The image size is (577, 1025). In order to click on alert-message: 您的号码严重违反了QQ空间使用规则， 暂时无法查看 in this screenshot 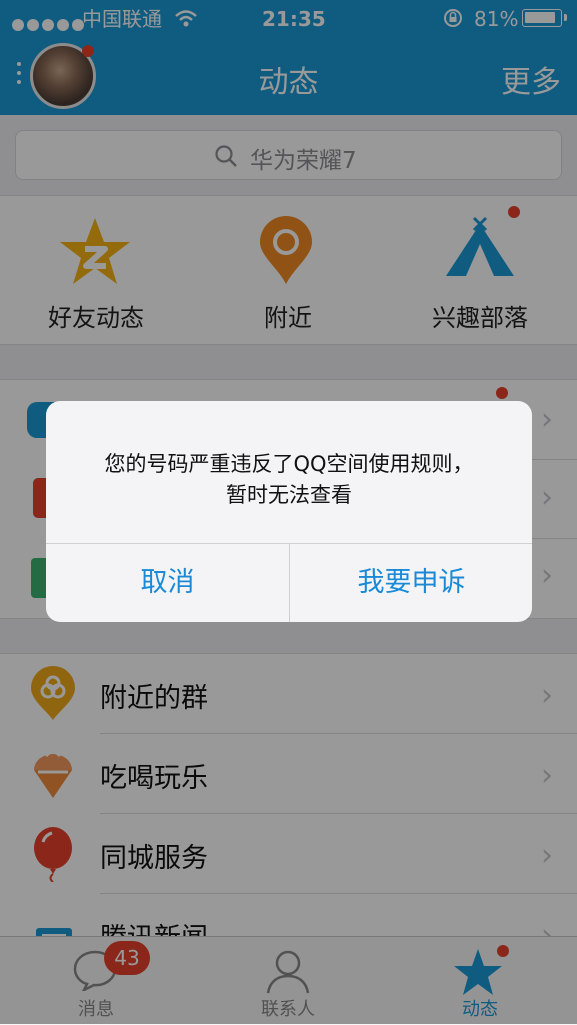, I will do `click(289, 480)`.